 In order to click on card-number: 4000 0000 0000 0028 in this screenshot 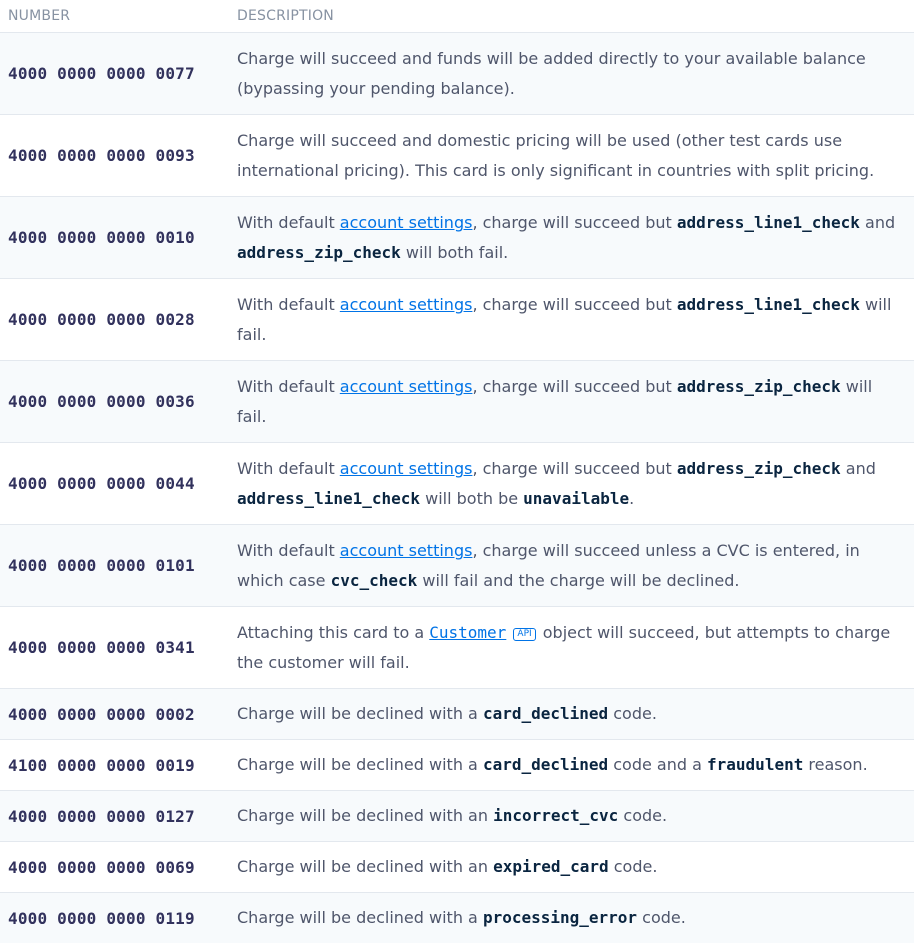, I will do `click(114, 320)`.